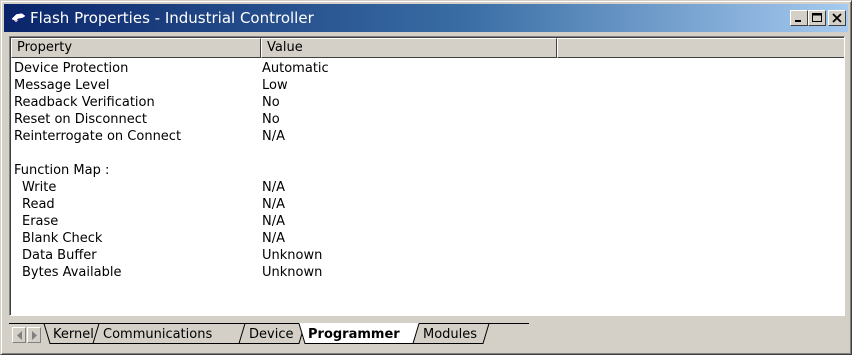  What do you see at coordinates (72, 272) in the screenshot?
I see `property-name: Bytes Available` at bounding box center [72, 272].